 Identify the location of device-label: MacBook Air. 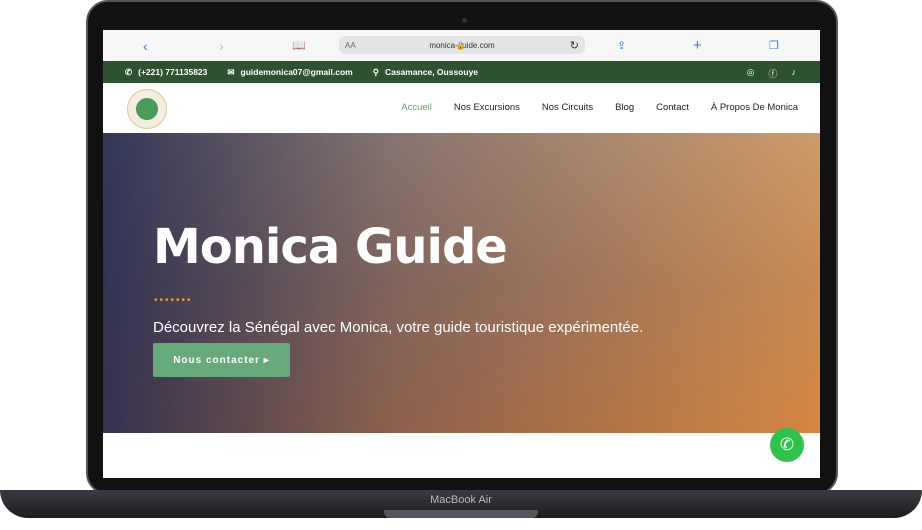
(461, 500).